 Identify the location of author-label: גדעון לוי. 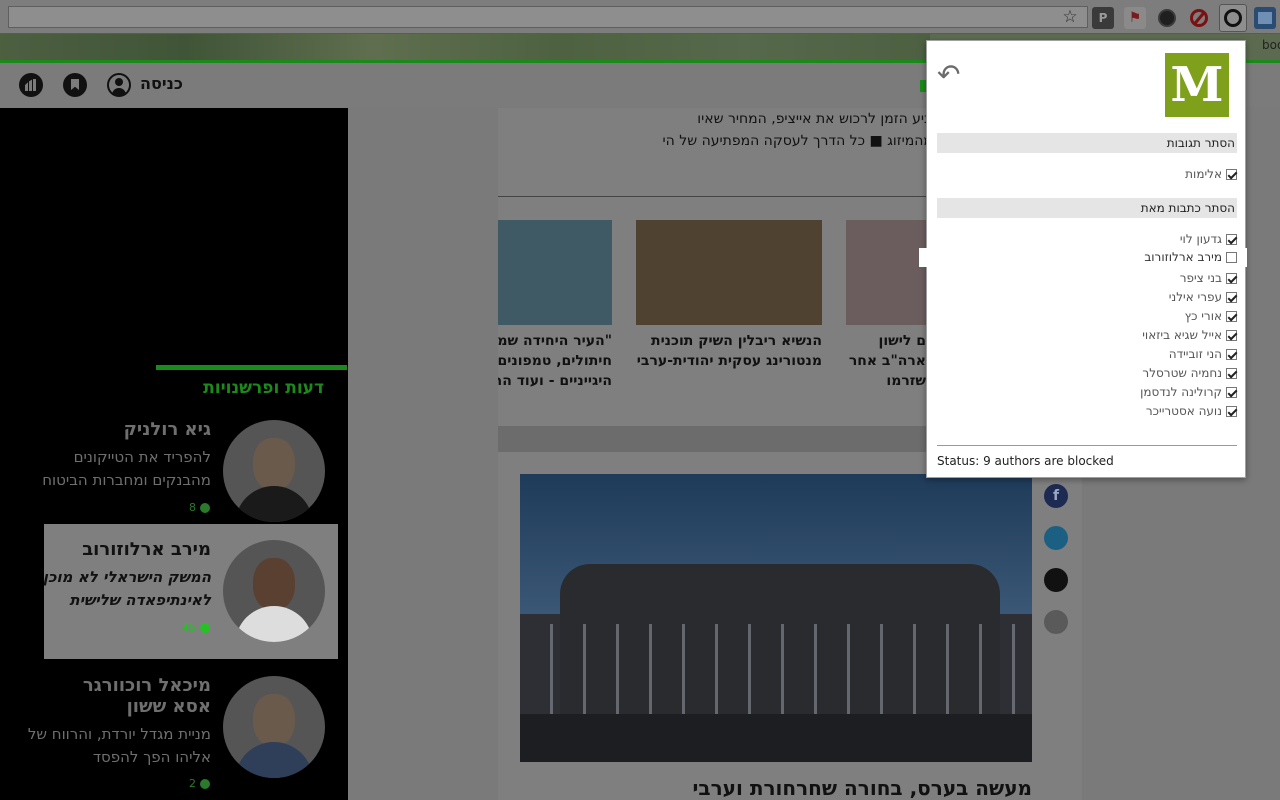
(1200, 239).